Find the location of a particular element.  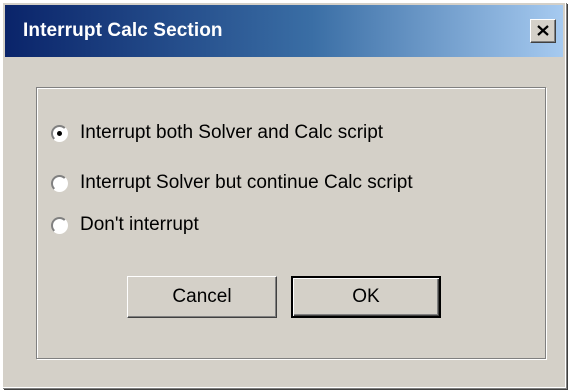

radio-label: Don't interrupt is located at coordinates (139, 224).